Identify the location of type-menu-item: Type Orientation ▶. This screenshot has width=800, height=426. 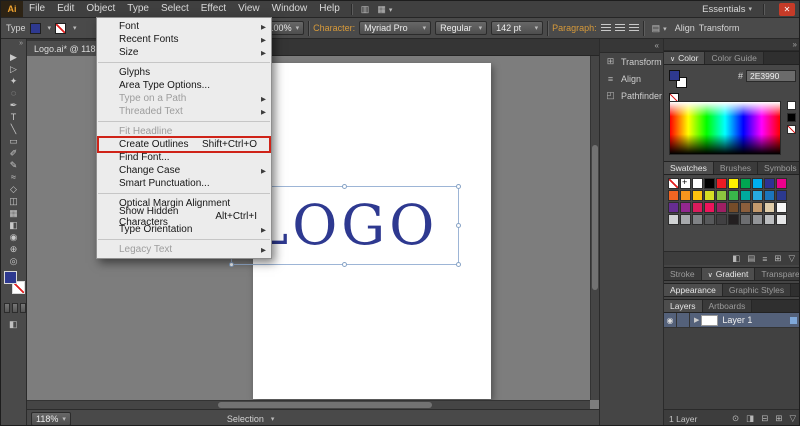
(184, 229).